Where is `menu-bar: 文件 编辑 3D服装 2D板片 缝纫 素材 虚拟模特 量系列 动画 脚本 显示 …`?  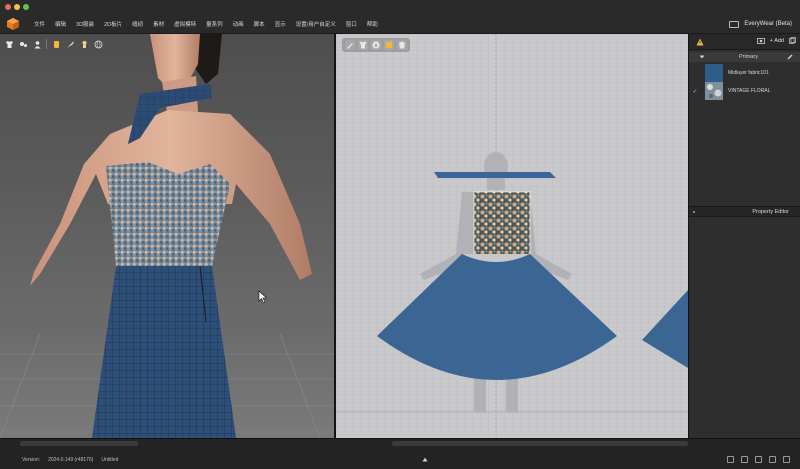
menu-bar: 文件 编辑 3D服装 2D板片 缝纫 素材 虚拟模特 量系列 动画 脚本 显示 … is located at coordinates (400, 24).